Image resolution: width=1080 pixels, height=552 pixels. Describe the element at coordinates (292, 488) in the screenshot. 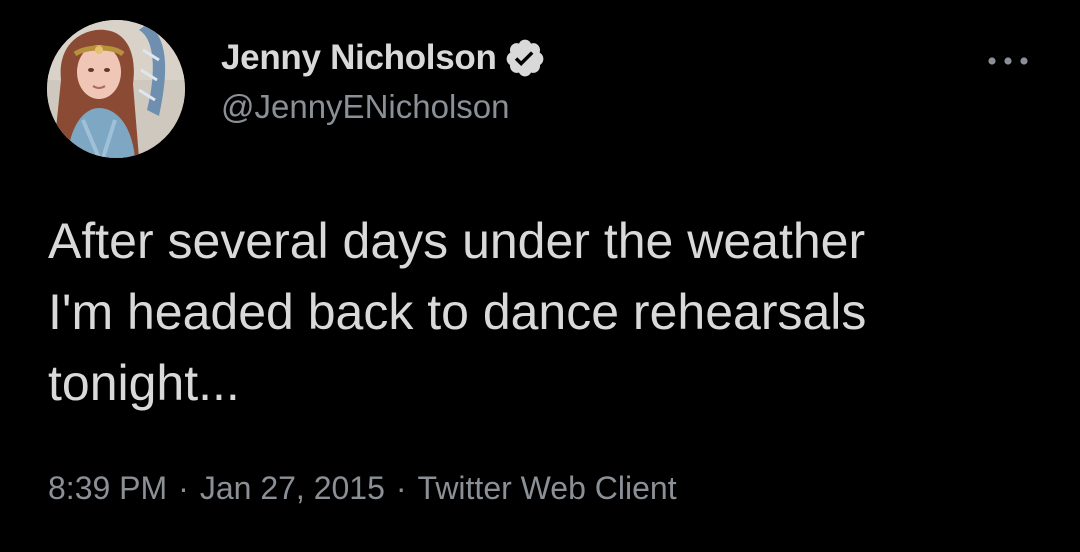

I see `tweet-date: Jan 27, 2015` at that location.